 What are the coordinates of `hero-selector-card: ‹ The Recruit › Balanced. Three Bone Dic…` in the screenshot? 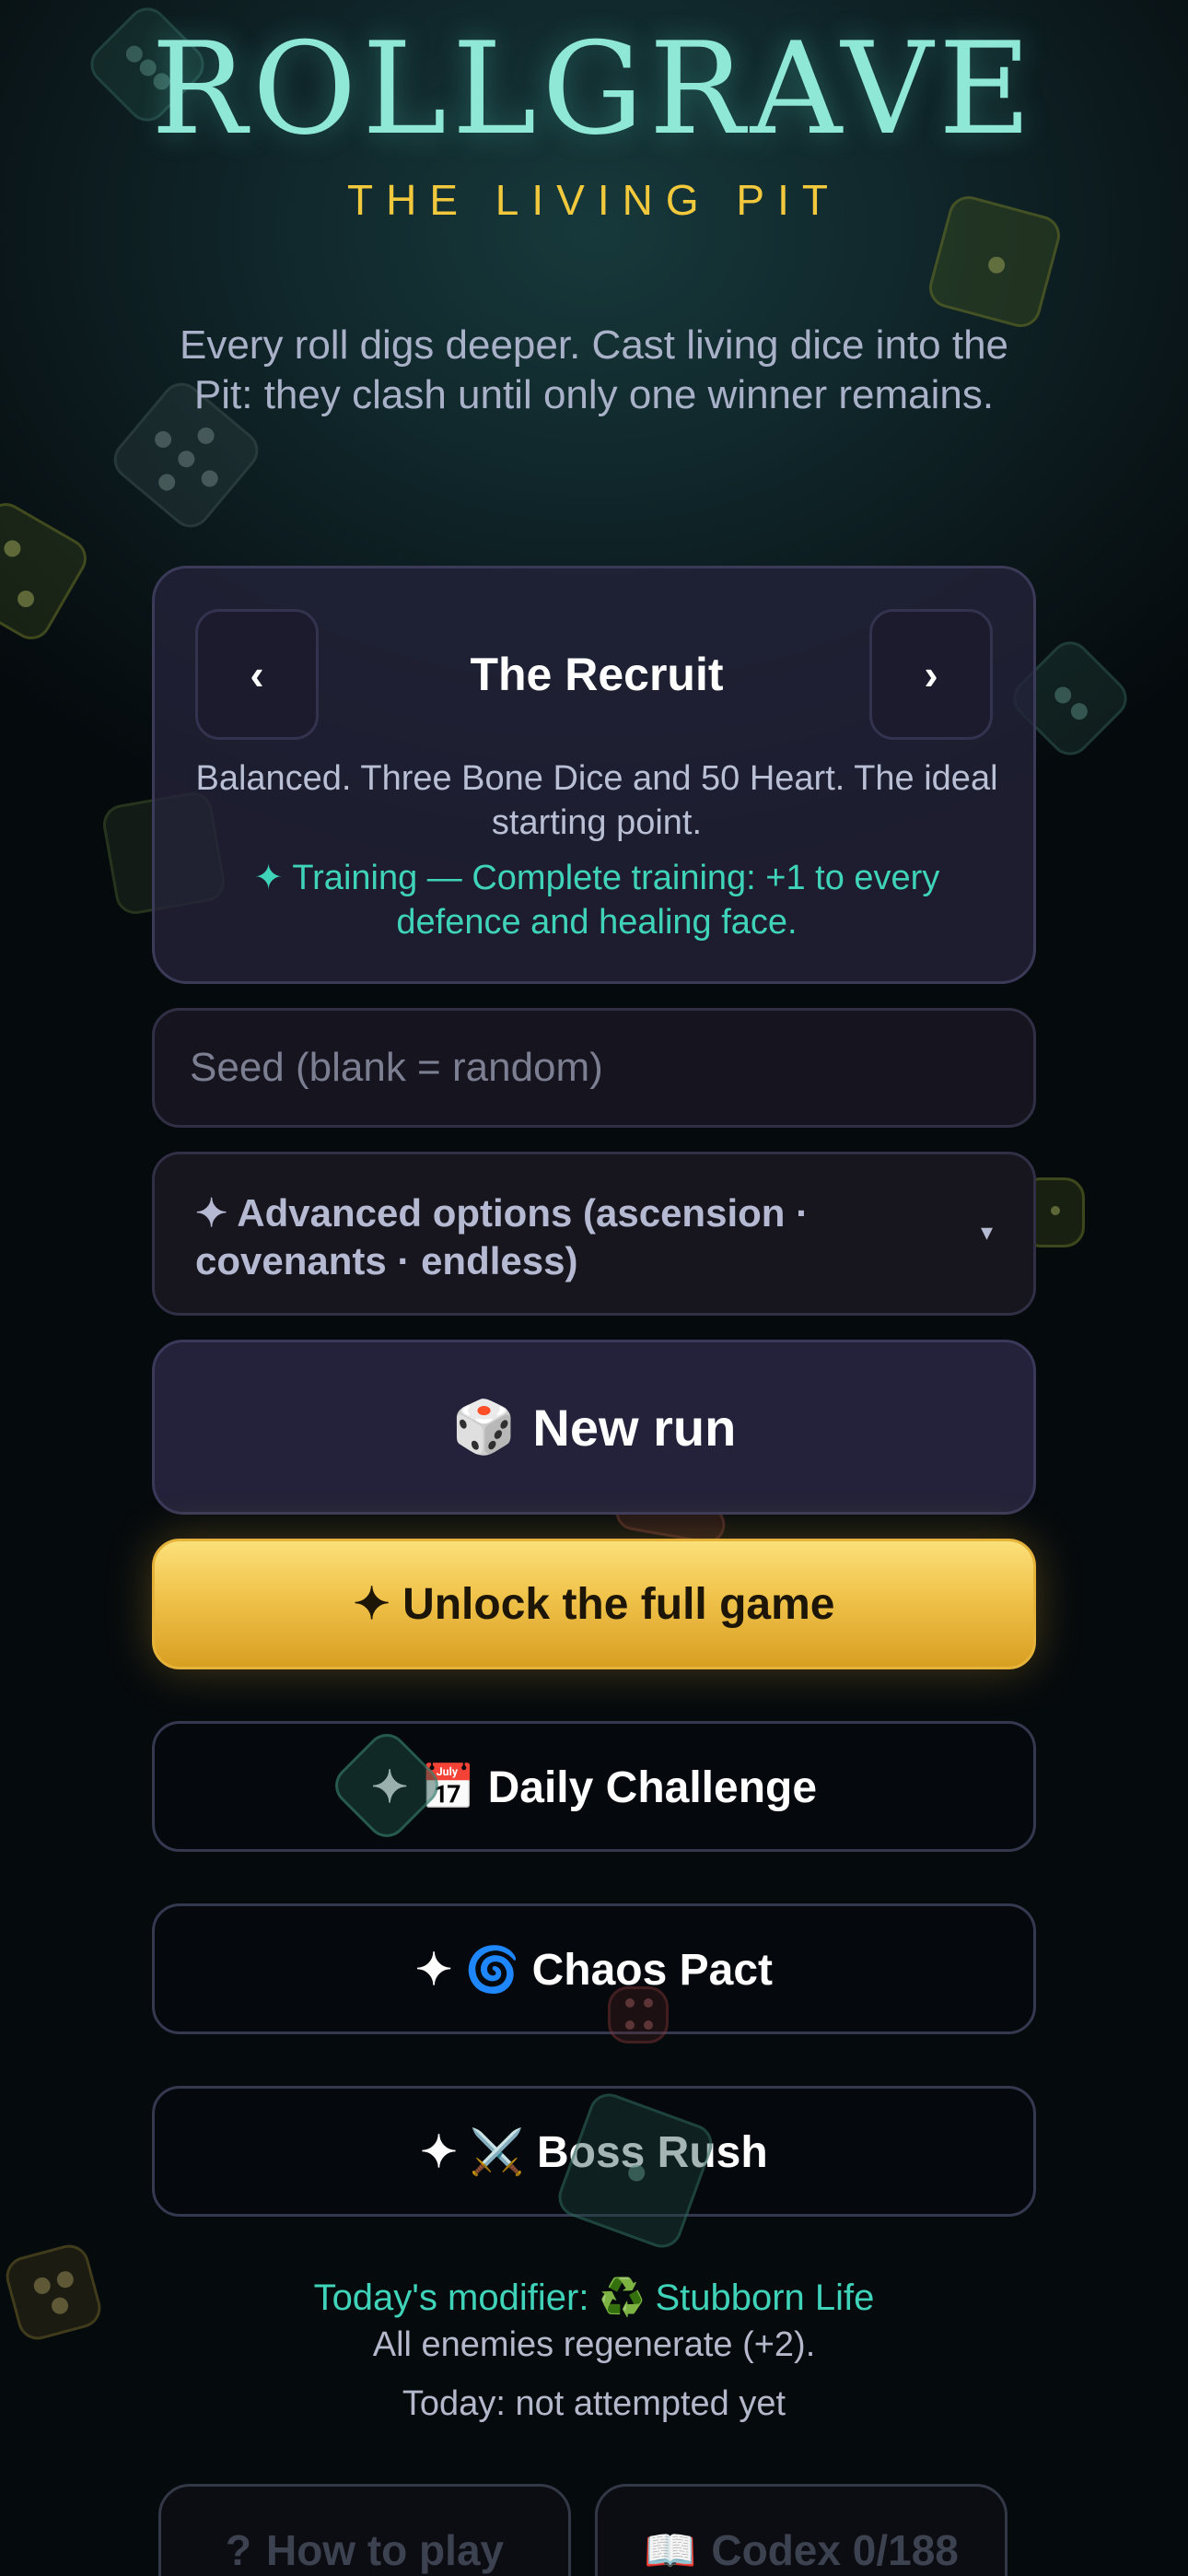 It's located at (594, 775).